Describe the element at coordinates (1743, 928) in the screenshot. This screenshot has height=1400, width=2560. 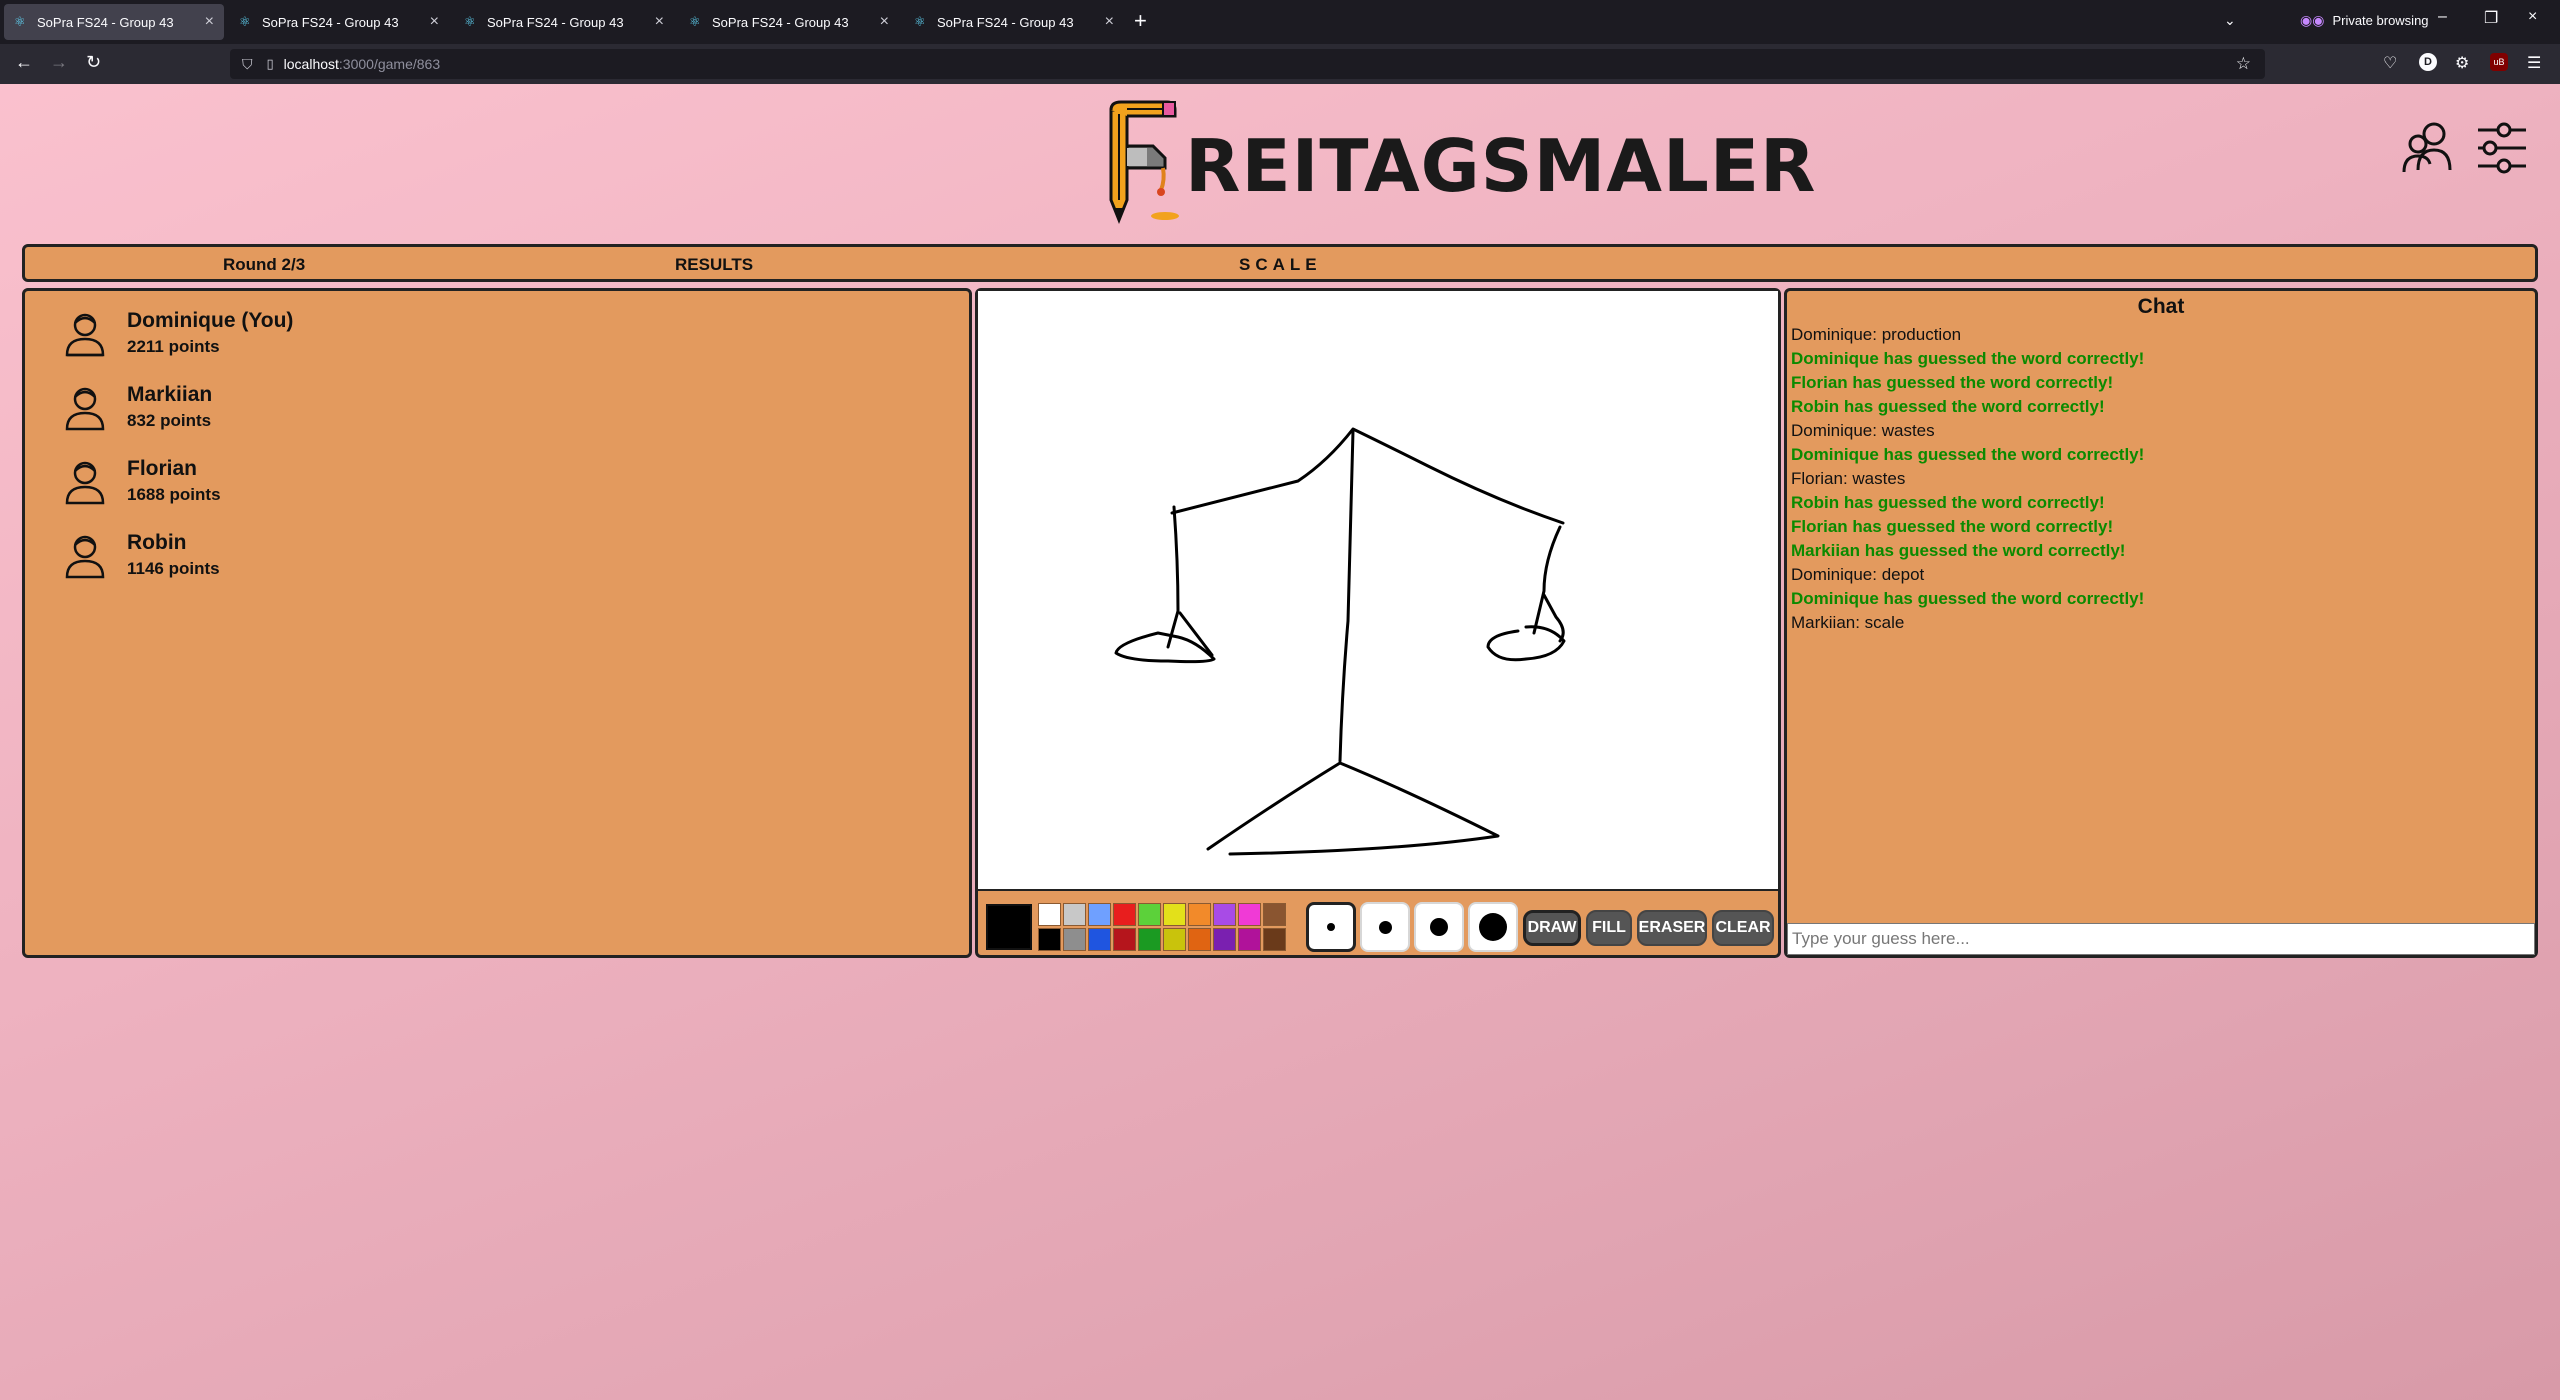
I see `clear-canvas-button: CLEAR` at that location.